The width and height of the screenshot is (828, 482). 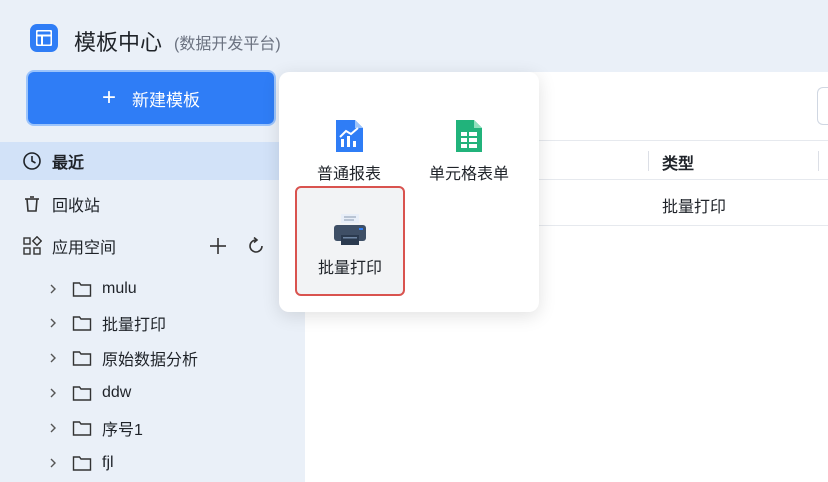 I want to click on tree-item: ddw, so click(x=89, y=393).